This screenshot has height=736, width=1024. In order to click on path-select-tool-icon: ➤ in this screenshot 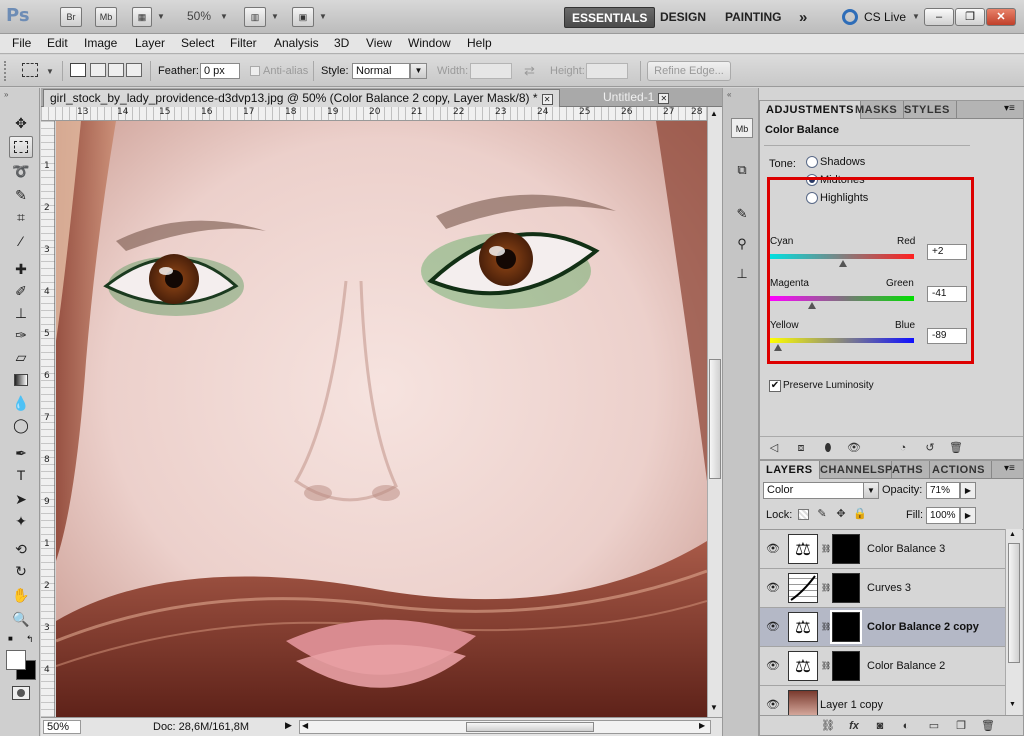, I will do `click(21, 499)`.